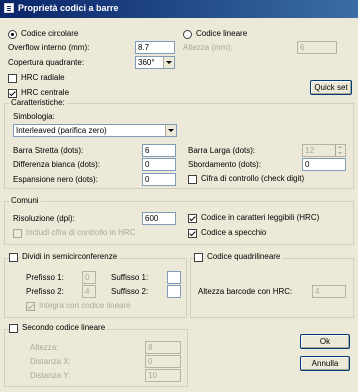 Image resolution: width=358 pixels, height=392 pixels. What do you see at coordinates (68, 8) in the screenshot?
I see `window-title: Proprietà codici a barre` at bounding box center [68, 8].